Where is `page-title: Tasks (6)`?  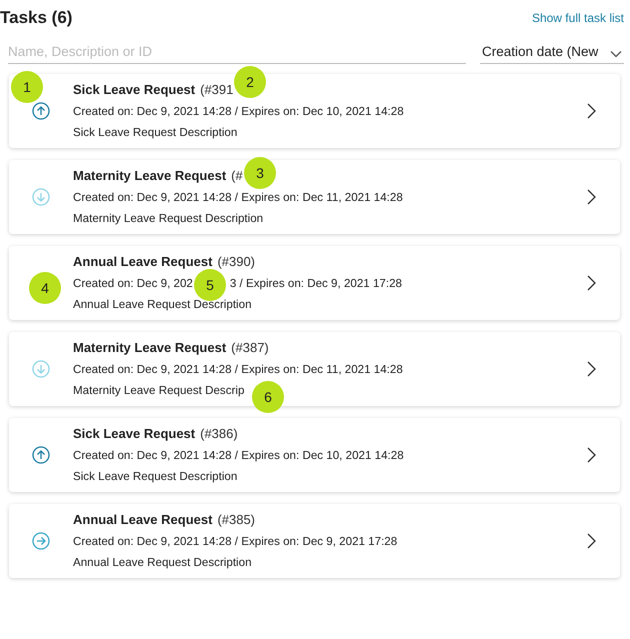
page-title: Tasks (6) is located at coordinates (36, 18).